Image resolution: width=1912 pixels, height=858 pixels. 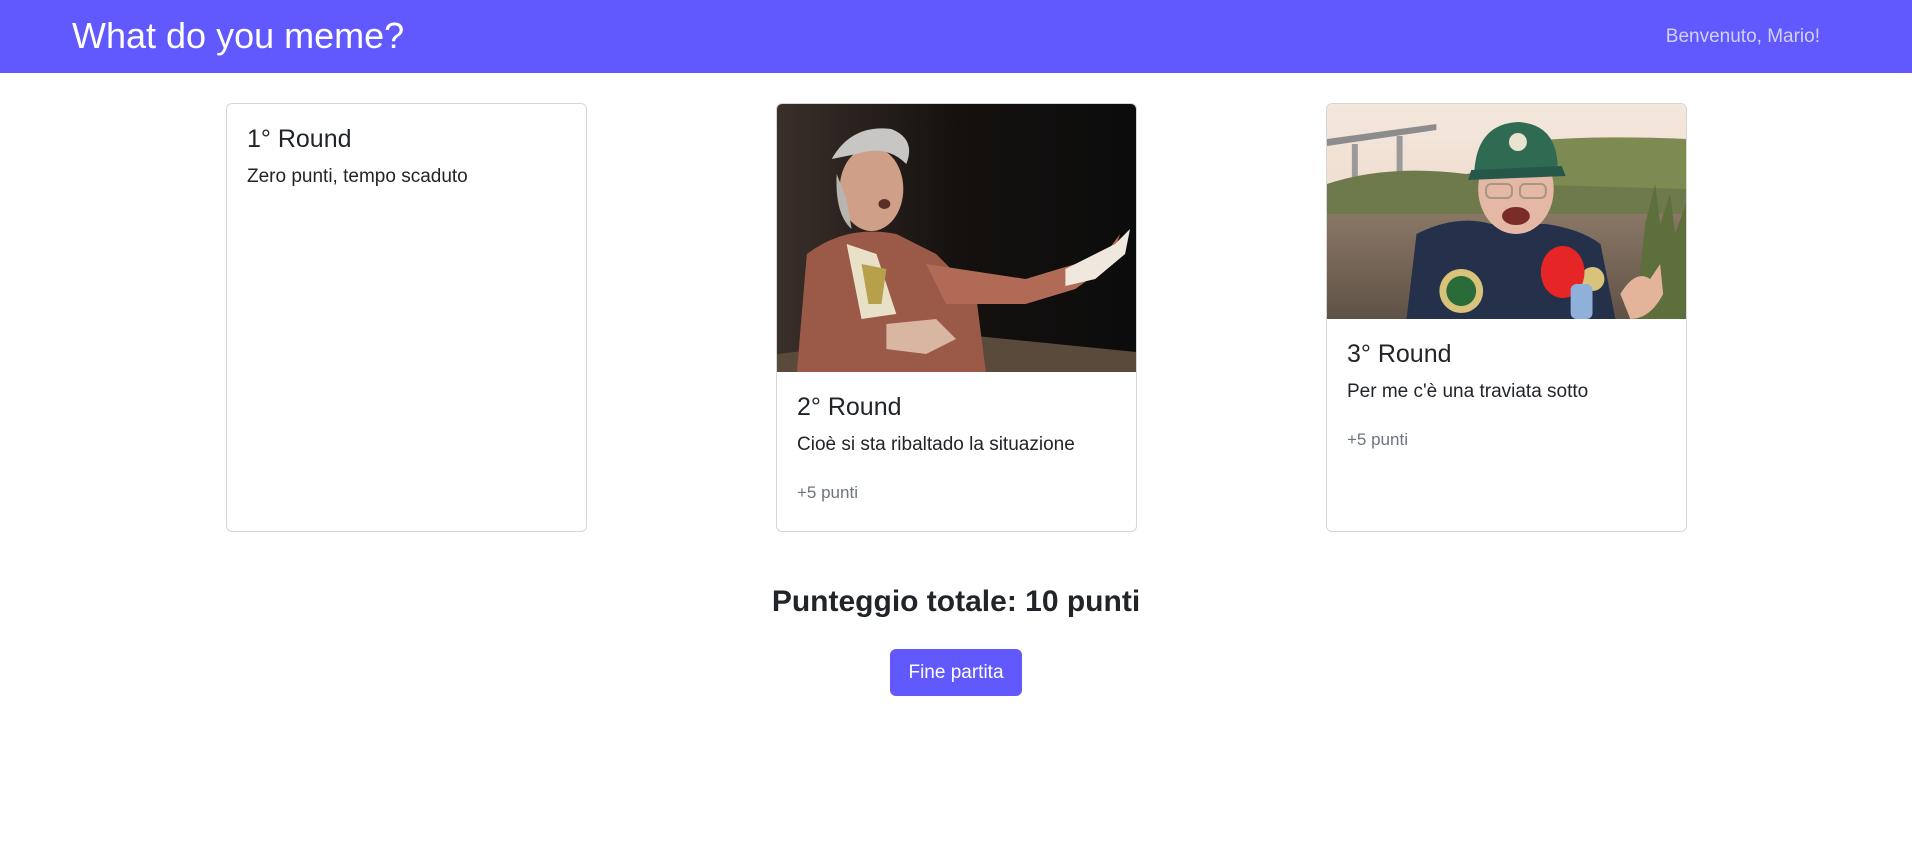 I want to click on round-title: 3° Round, so click(x=1399, y=354).